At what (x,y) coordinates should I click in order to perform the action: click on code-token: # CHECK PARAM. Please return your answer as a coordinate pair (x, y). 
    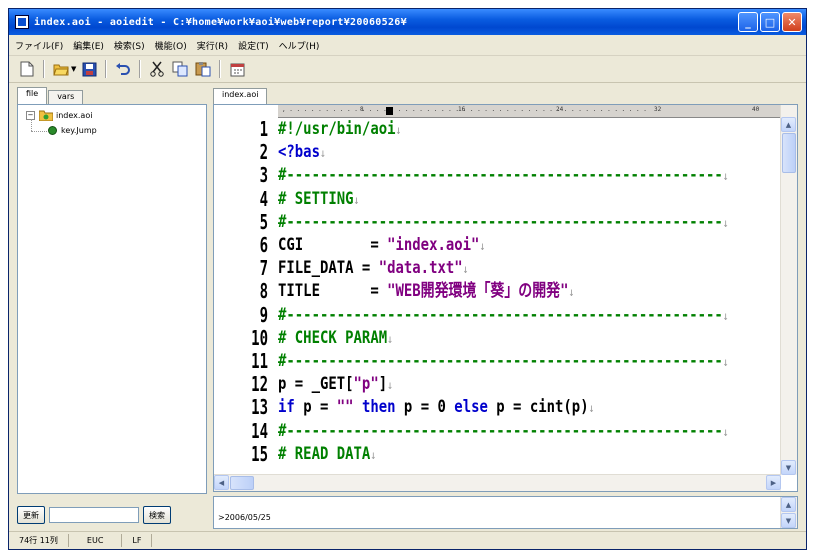
    Looking at the image, I should click on (333, 337).